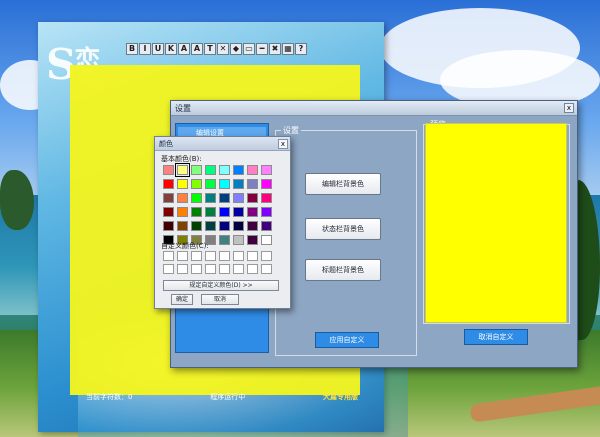  What do you see at coordinates (249, 49) in the screenshot?
I see `toolbar-button: ▭` at bounding box center [249, 49].